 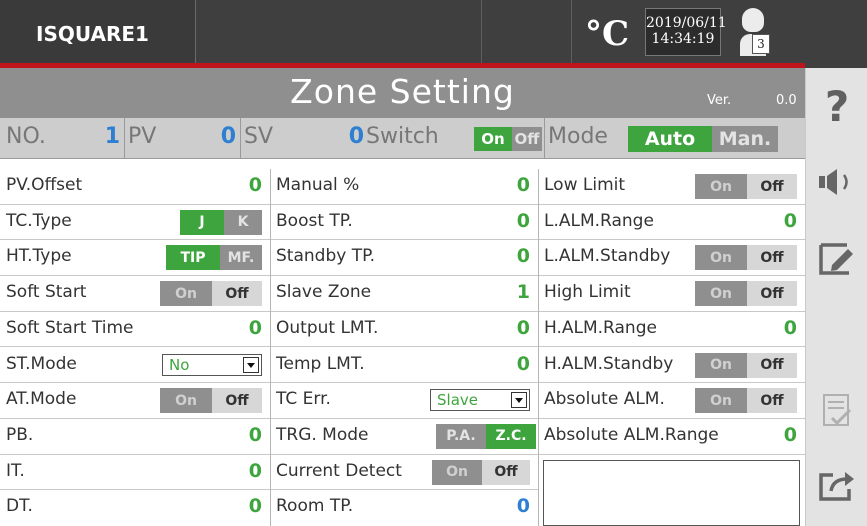 I want to click on temperature-unit-label: °C, so click(x=607, y=34).